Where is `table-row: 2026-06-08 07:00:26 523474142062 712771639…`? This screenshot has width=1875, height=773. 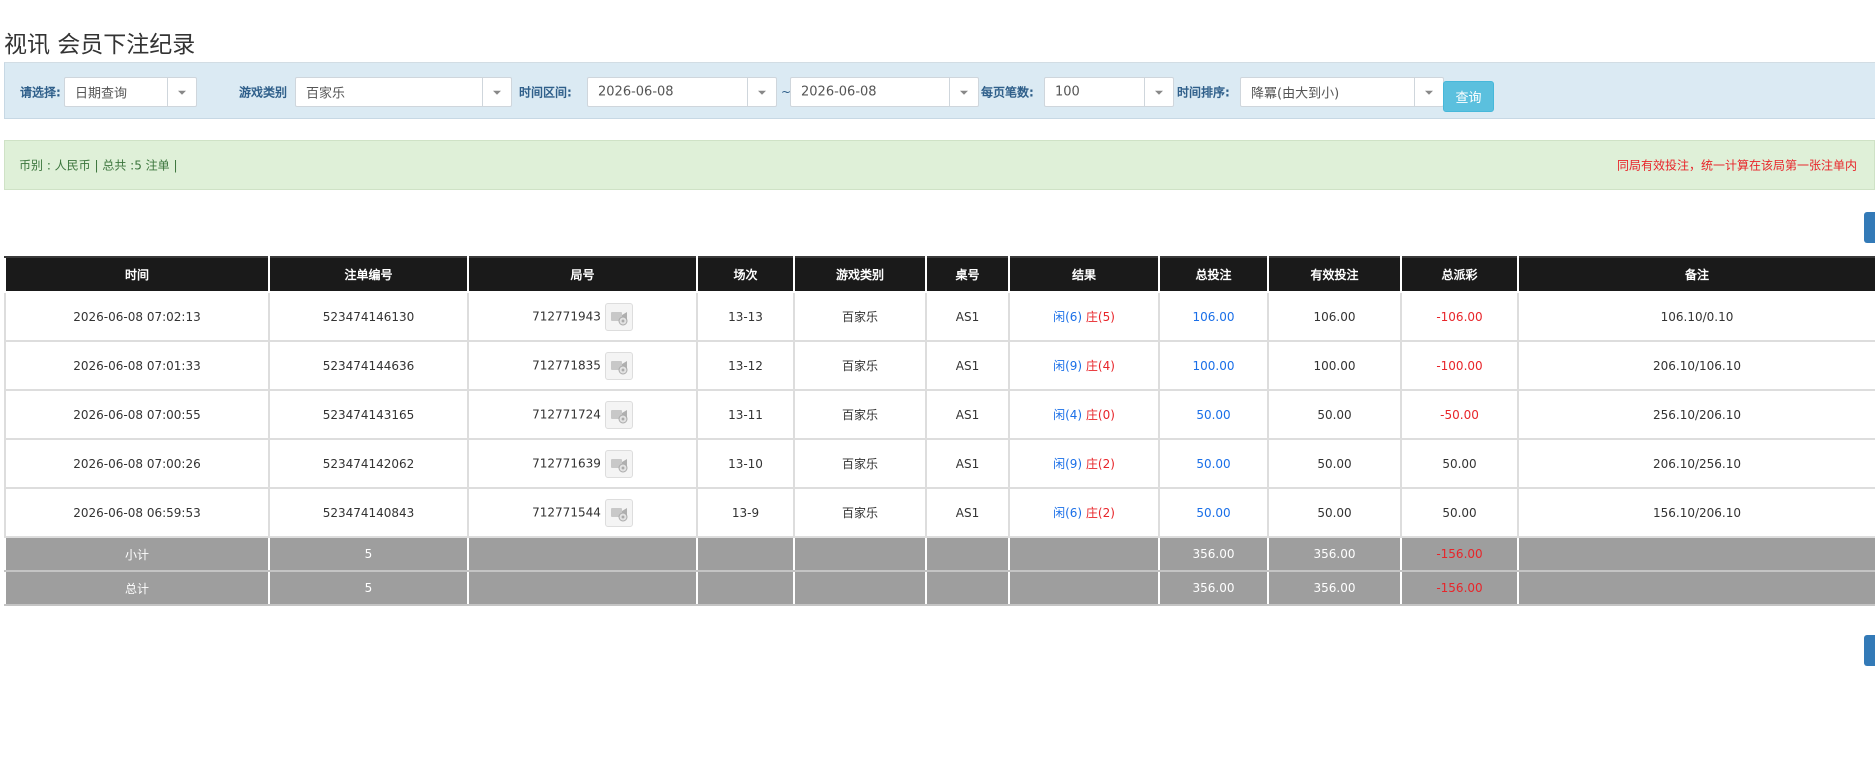 table-row: 2026-06-08 07:00:26 523474142062 712771639… is located at coordinates (939, 463).